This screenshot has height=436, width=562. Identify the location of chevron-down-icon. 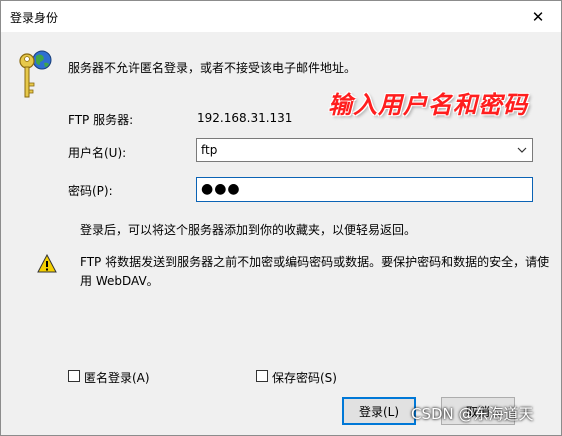
(522, 150).